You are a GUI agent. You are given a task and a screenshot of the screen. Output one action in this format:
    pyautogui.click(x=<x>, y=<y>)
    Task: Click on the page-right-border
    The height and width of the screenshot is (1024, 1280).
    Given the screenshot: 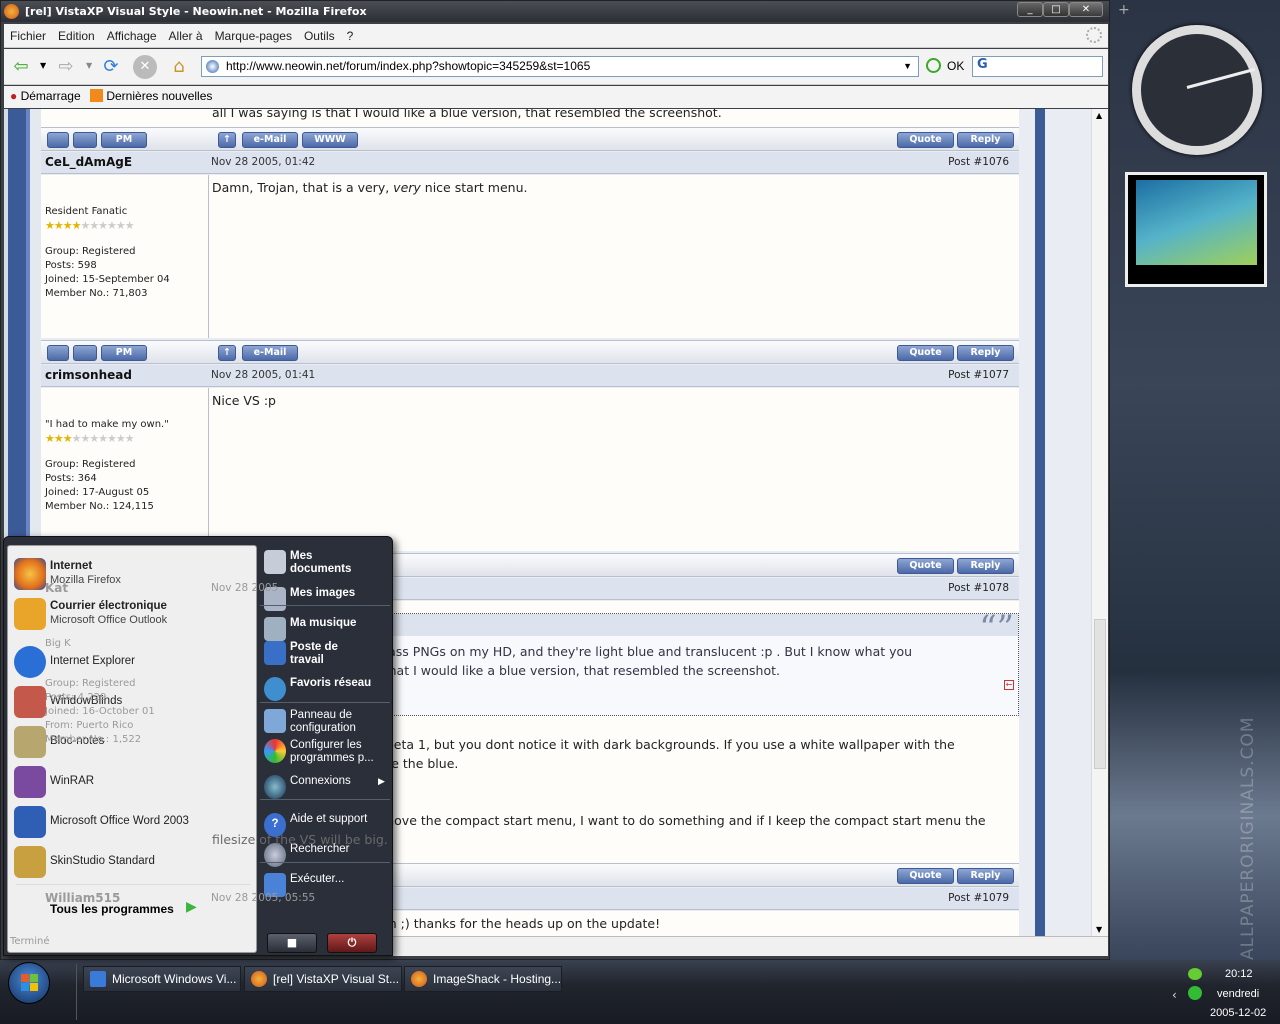 What is the action you would take?
    pyautogui.click(x=1040, y=522)
    